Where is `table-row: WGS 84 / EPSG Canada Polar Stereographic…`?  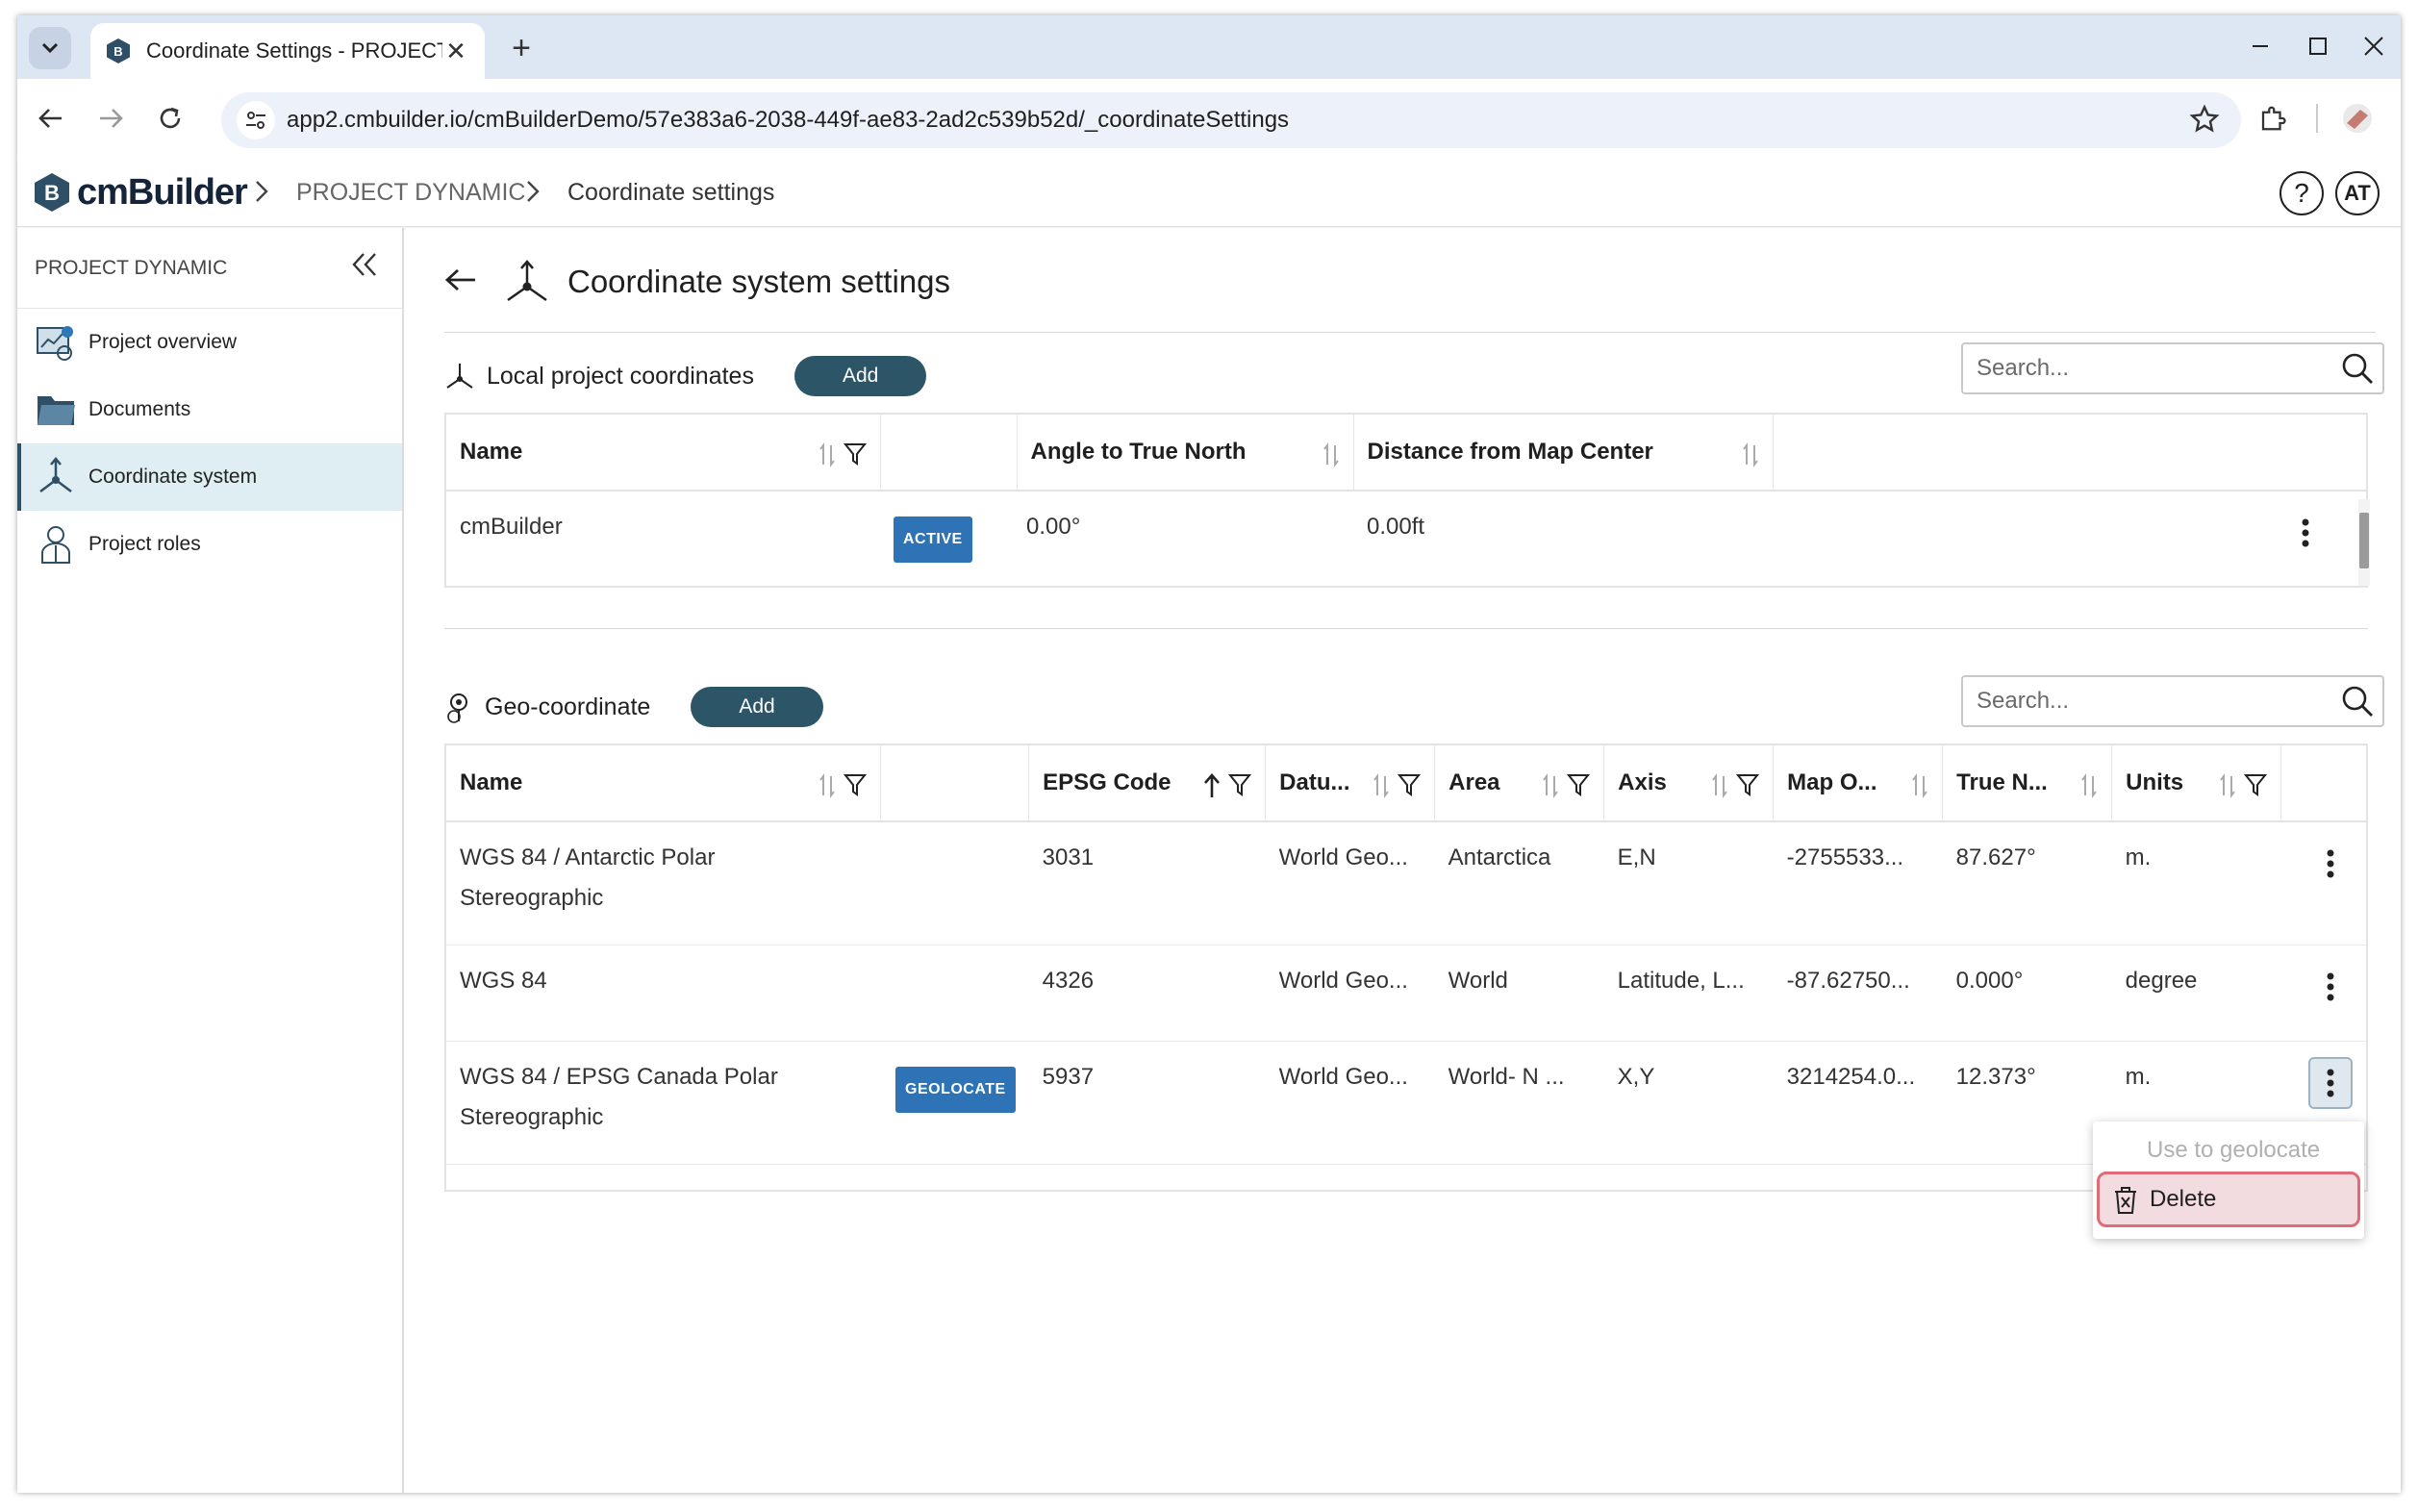
table-row: WGS 84 / EPSG Canada Polar Stereographic… is located at coordinates (1406, 1103).